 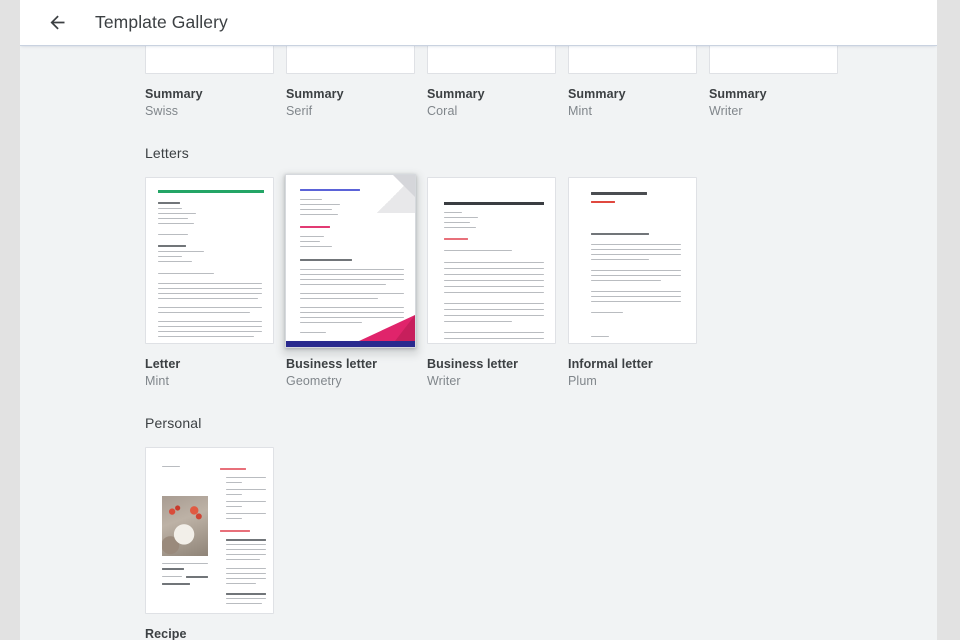 I want to click on template-thumbnail-letter-mint, so click(x=209, y=260).